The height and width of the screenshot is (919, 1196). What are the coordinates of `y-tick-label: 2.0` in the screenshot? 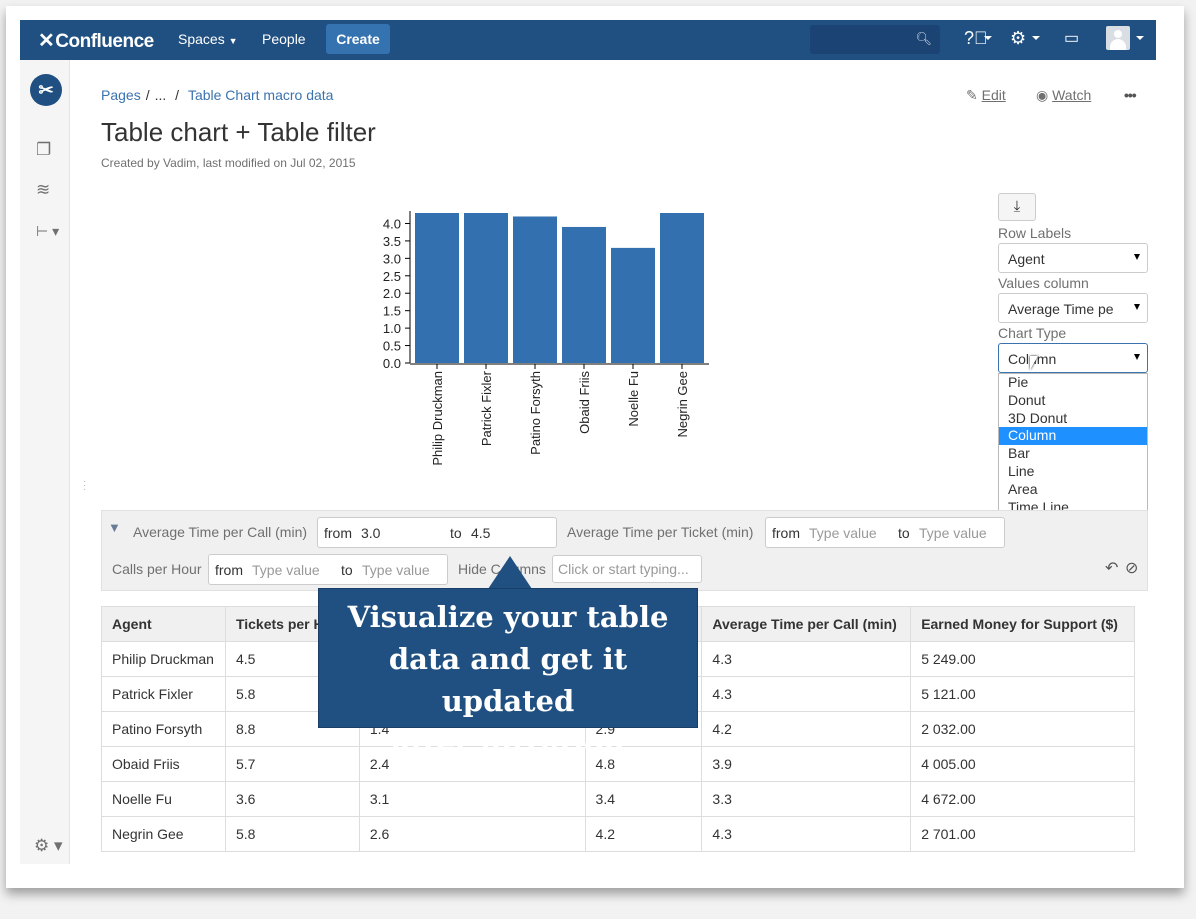 It's located at (392, 293).